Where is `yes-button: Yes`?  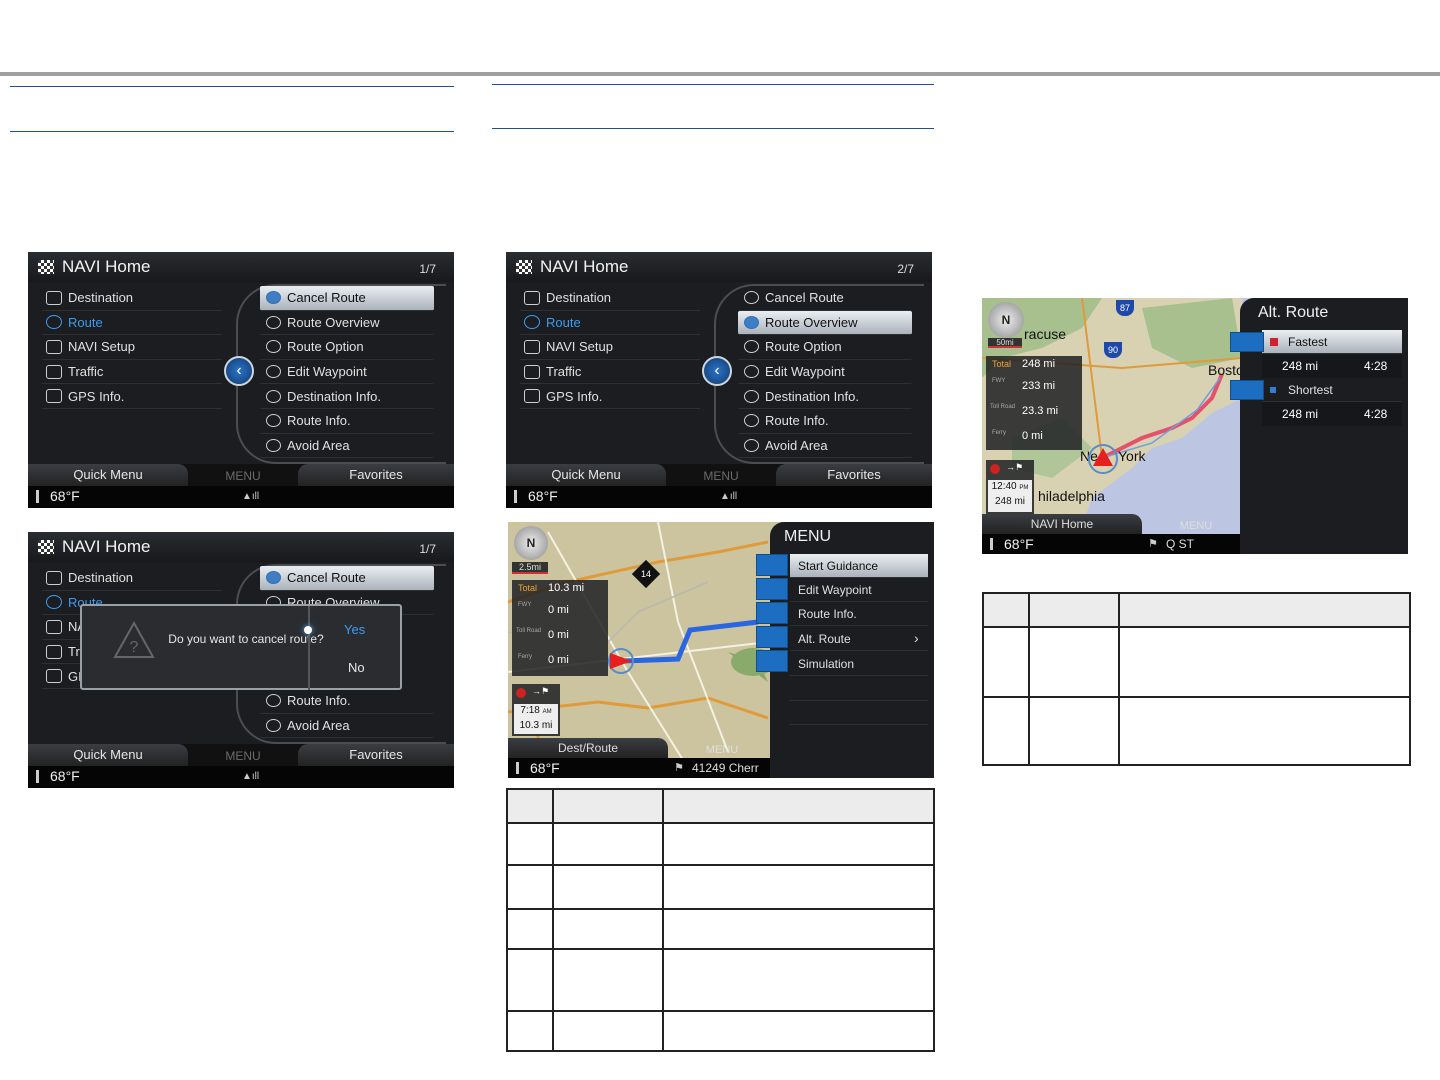
yes-button: Yes is located at coordinates (354, 629).